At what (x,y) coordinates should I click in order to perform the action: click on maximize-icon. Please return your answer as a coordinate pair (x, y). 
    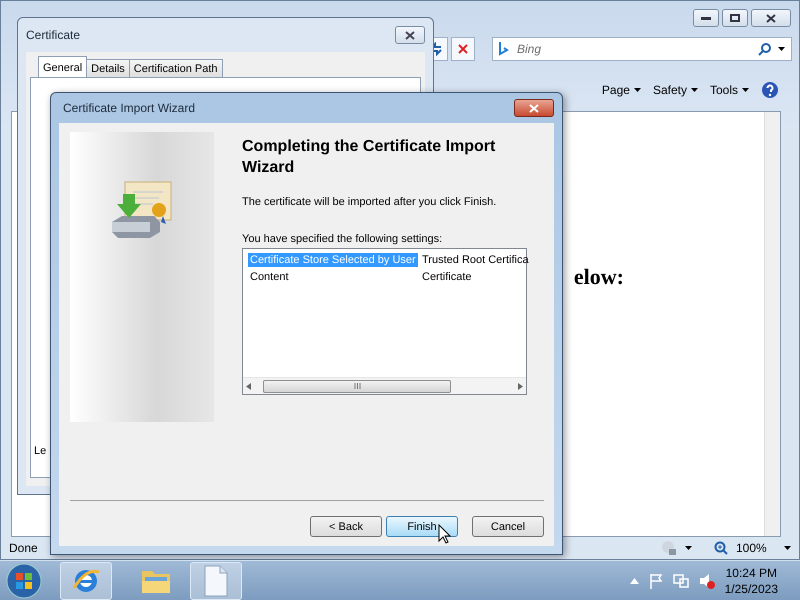
    Looking at the image, I should click on (735, 18).